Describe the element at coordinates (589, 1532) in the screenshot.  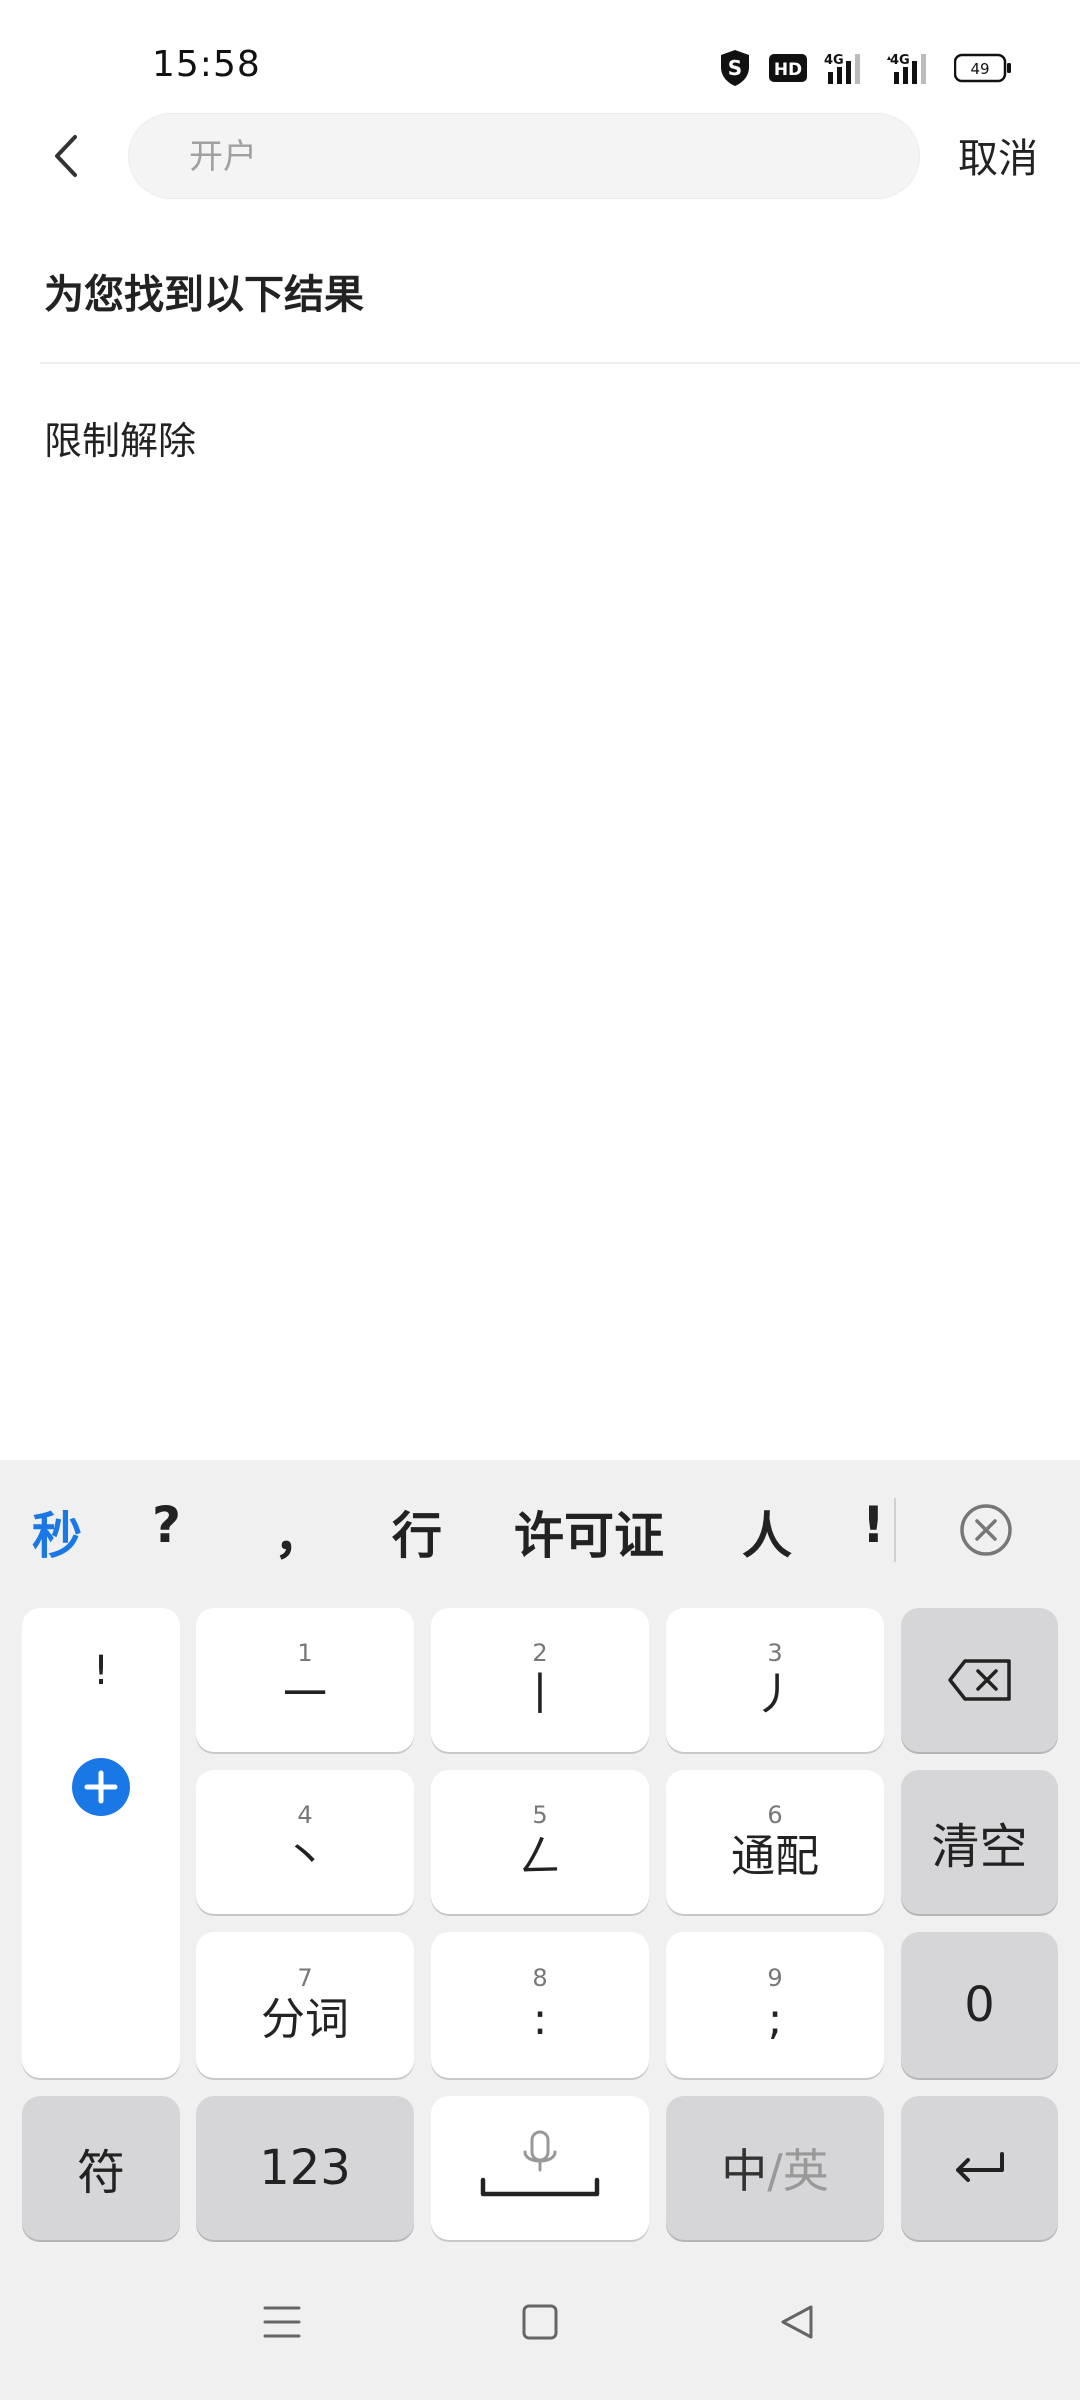
I see `candidate-item: 许可证` at that location.